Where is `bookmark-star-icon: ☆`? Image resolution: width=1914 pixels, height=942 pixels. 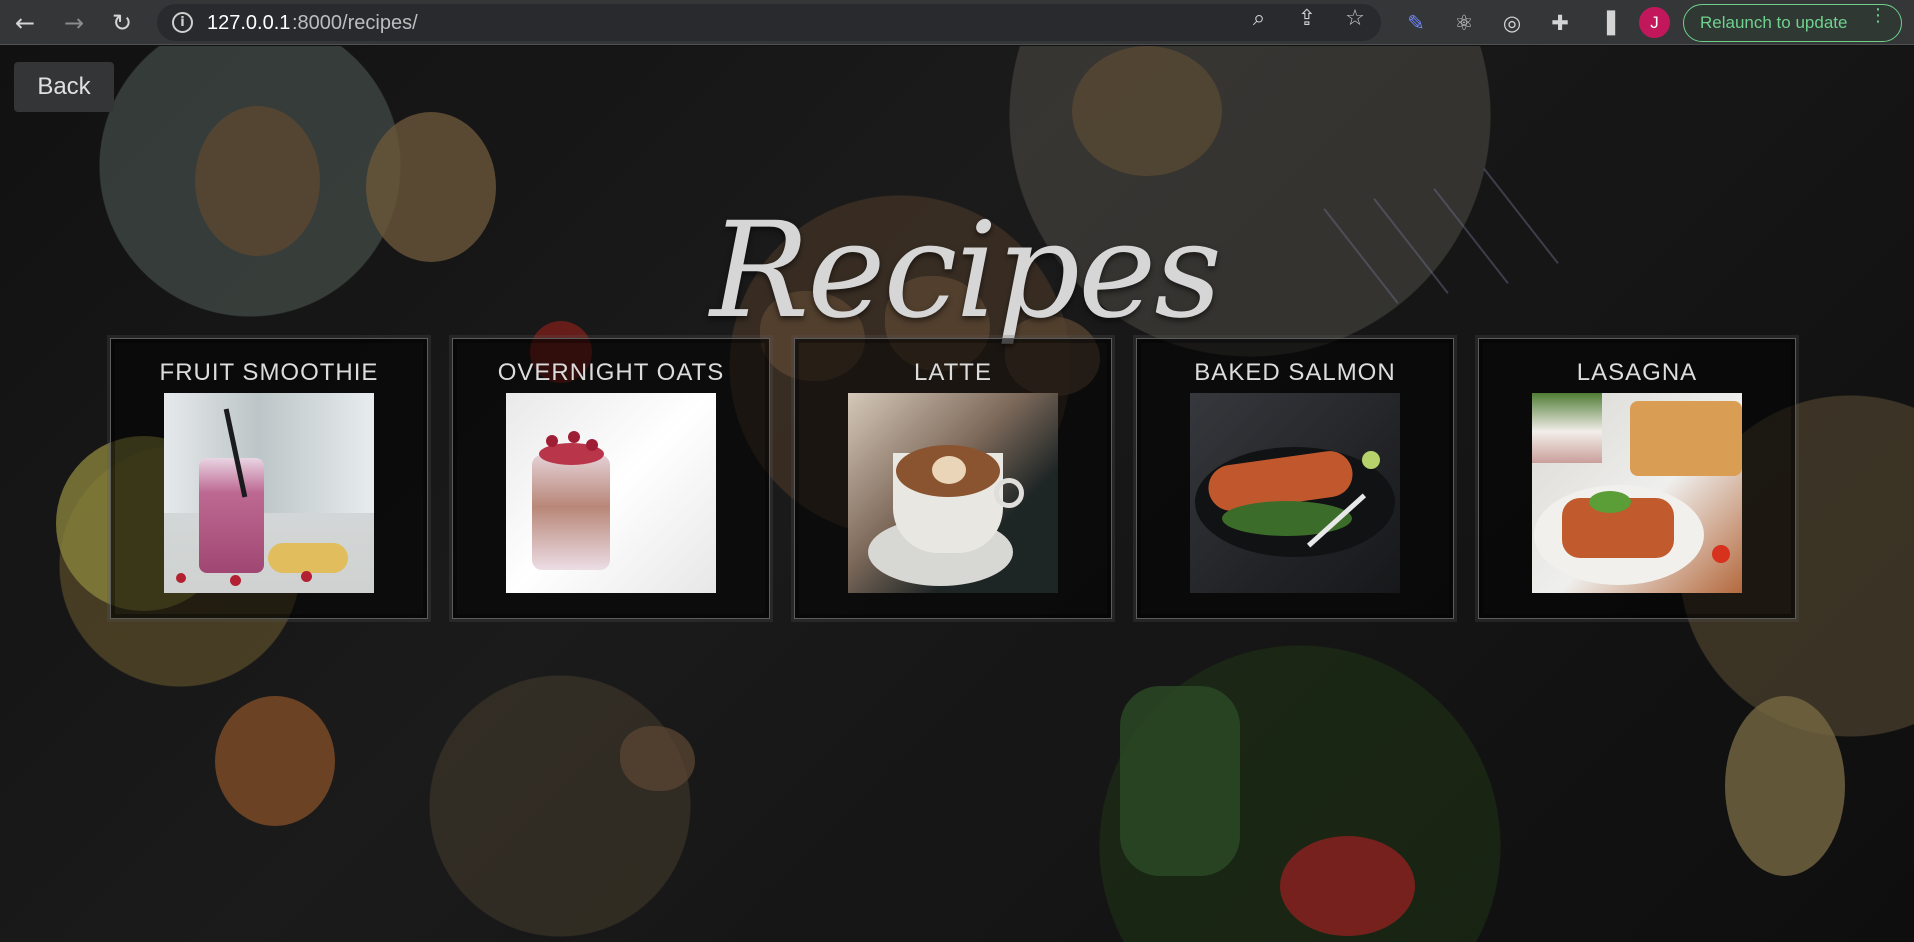 bookmark-star-icon: ☆ is located at coordinates (1355, 19).